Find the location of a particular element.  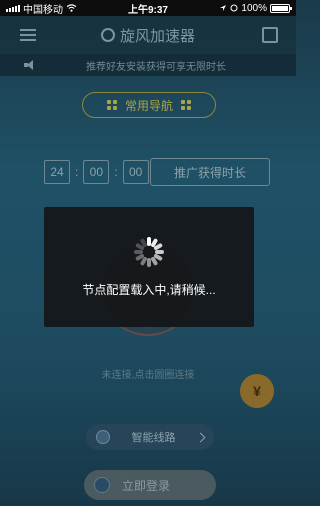

speaker-icon is located at coordinates (30, 65).